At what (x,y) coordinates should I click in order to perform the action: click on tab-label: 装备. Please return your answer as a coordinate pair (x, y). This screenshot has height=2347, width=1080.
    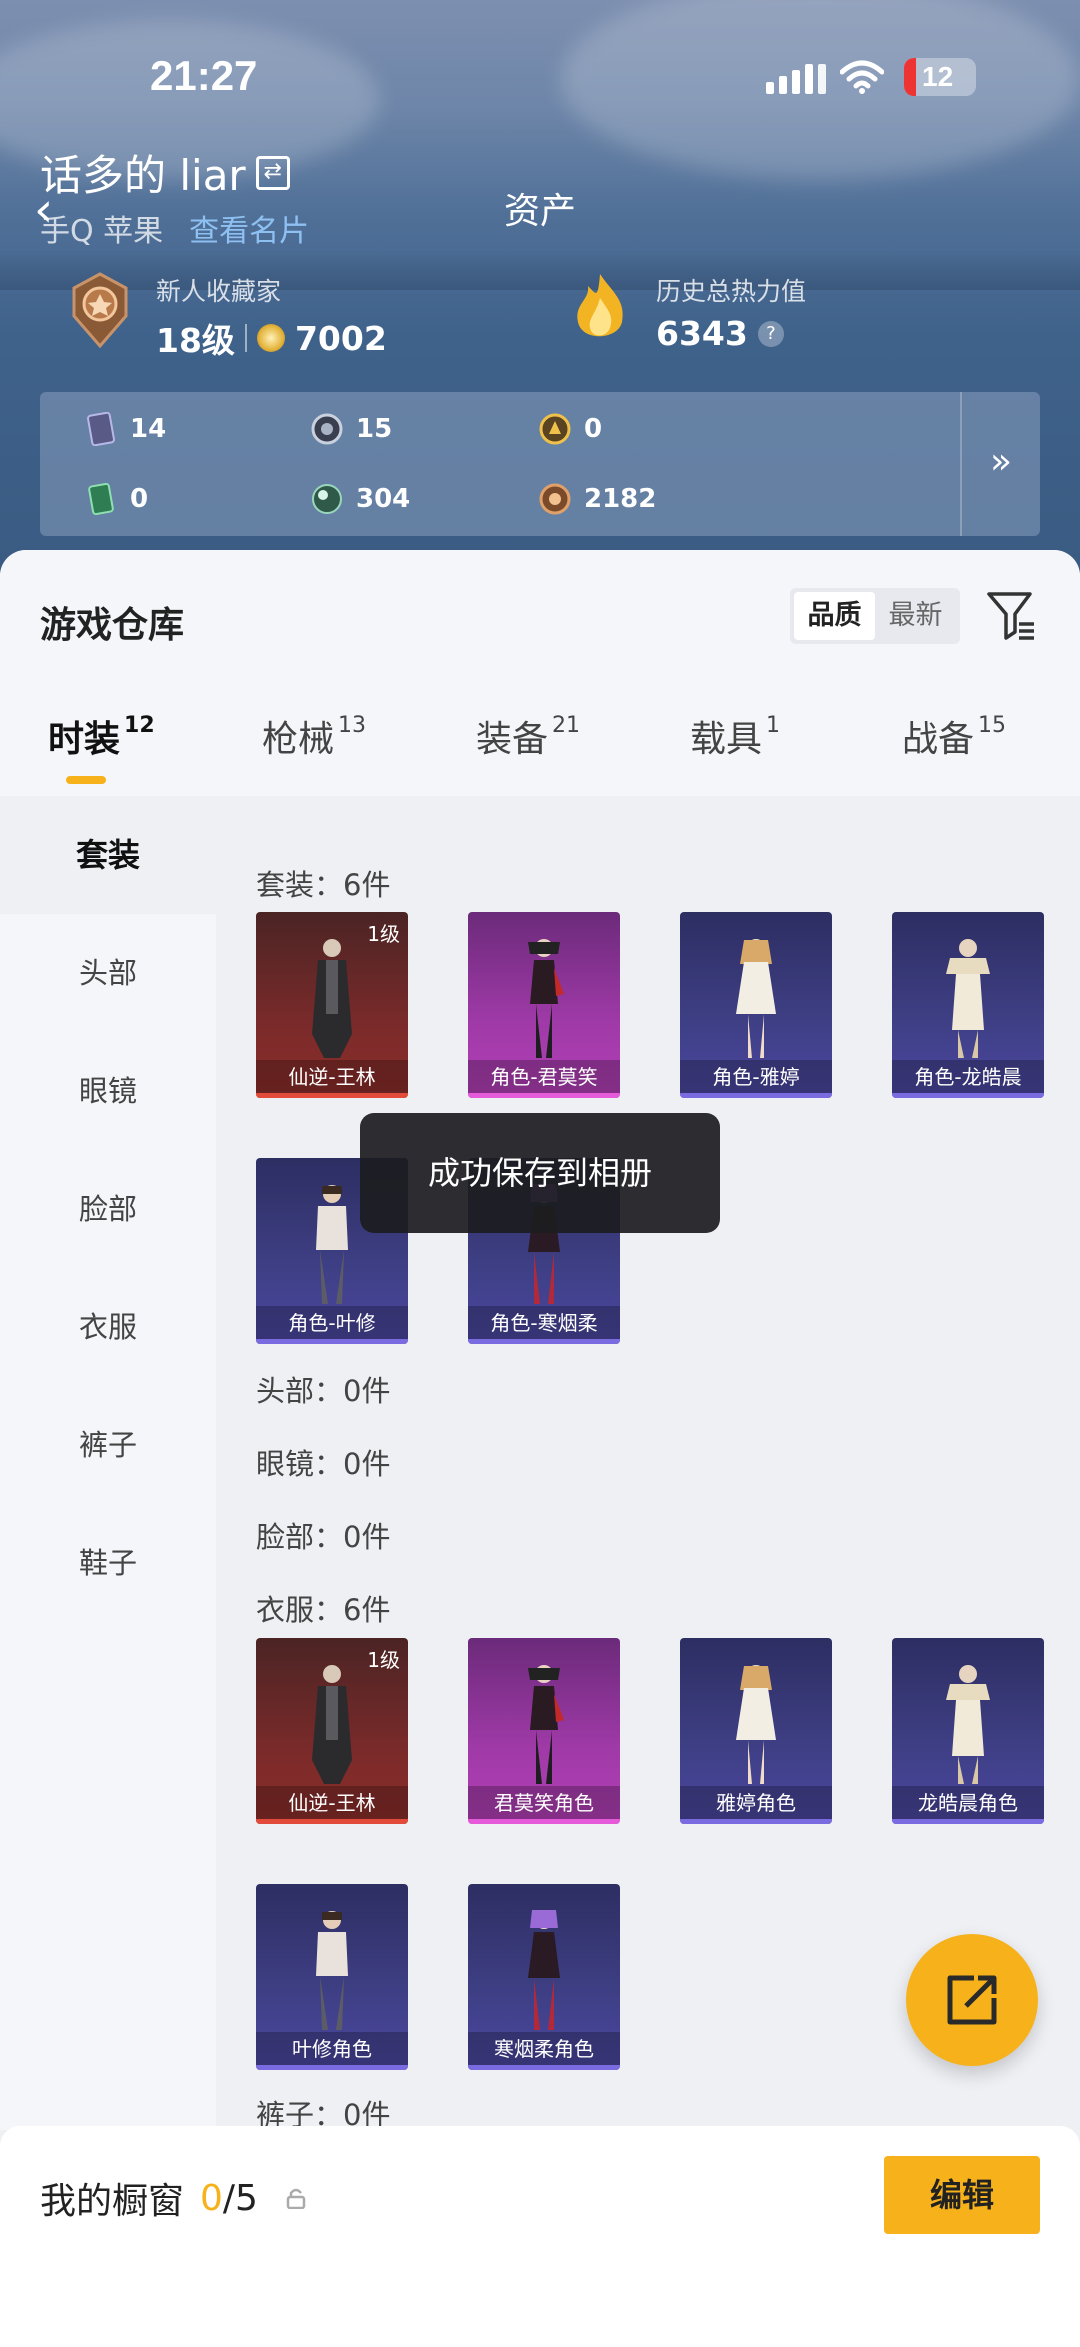
    Looking at the image, I should click on (512, 739).